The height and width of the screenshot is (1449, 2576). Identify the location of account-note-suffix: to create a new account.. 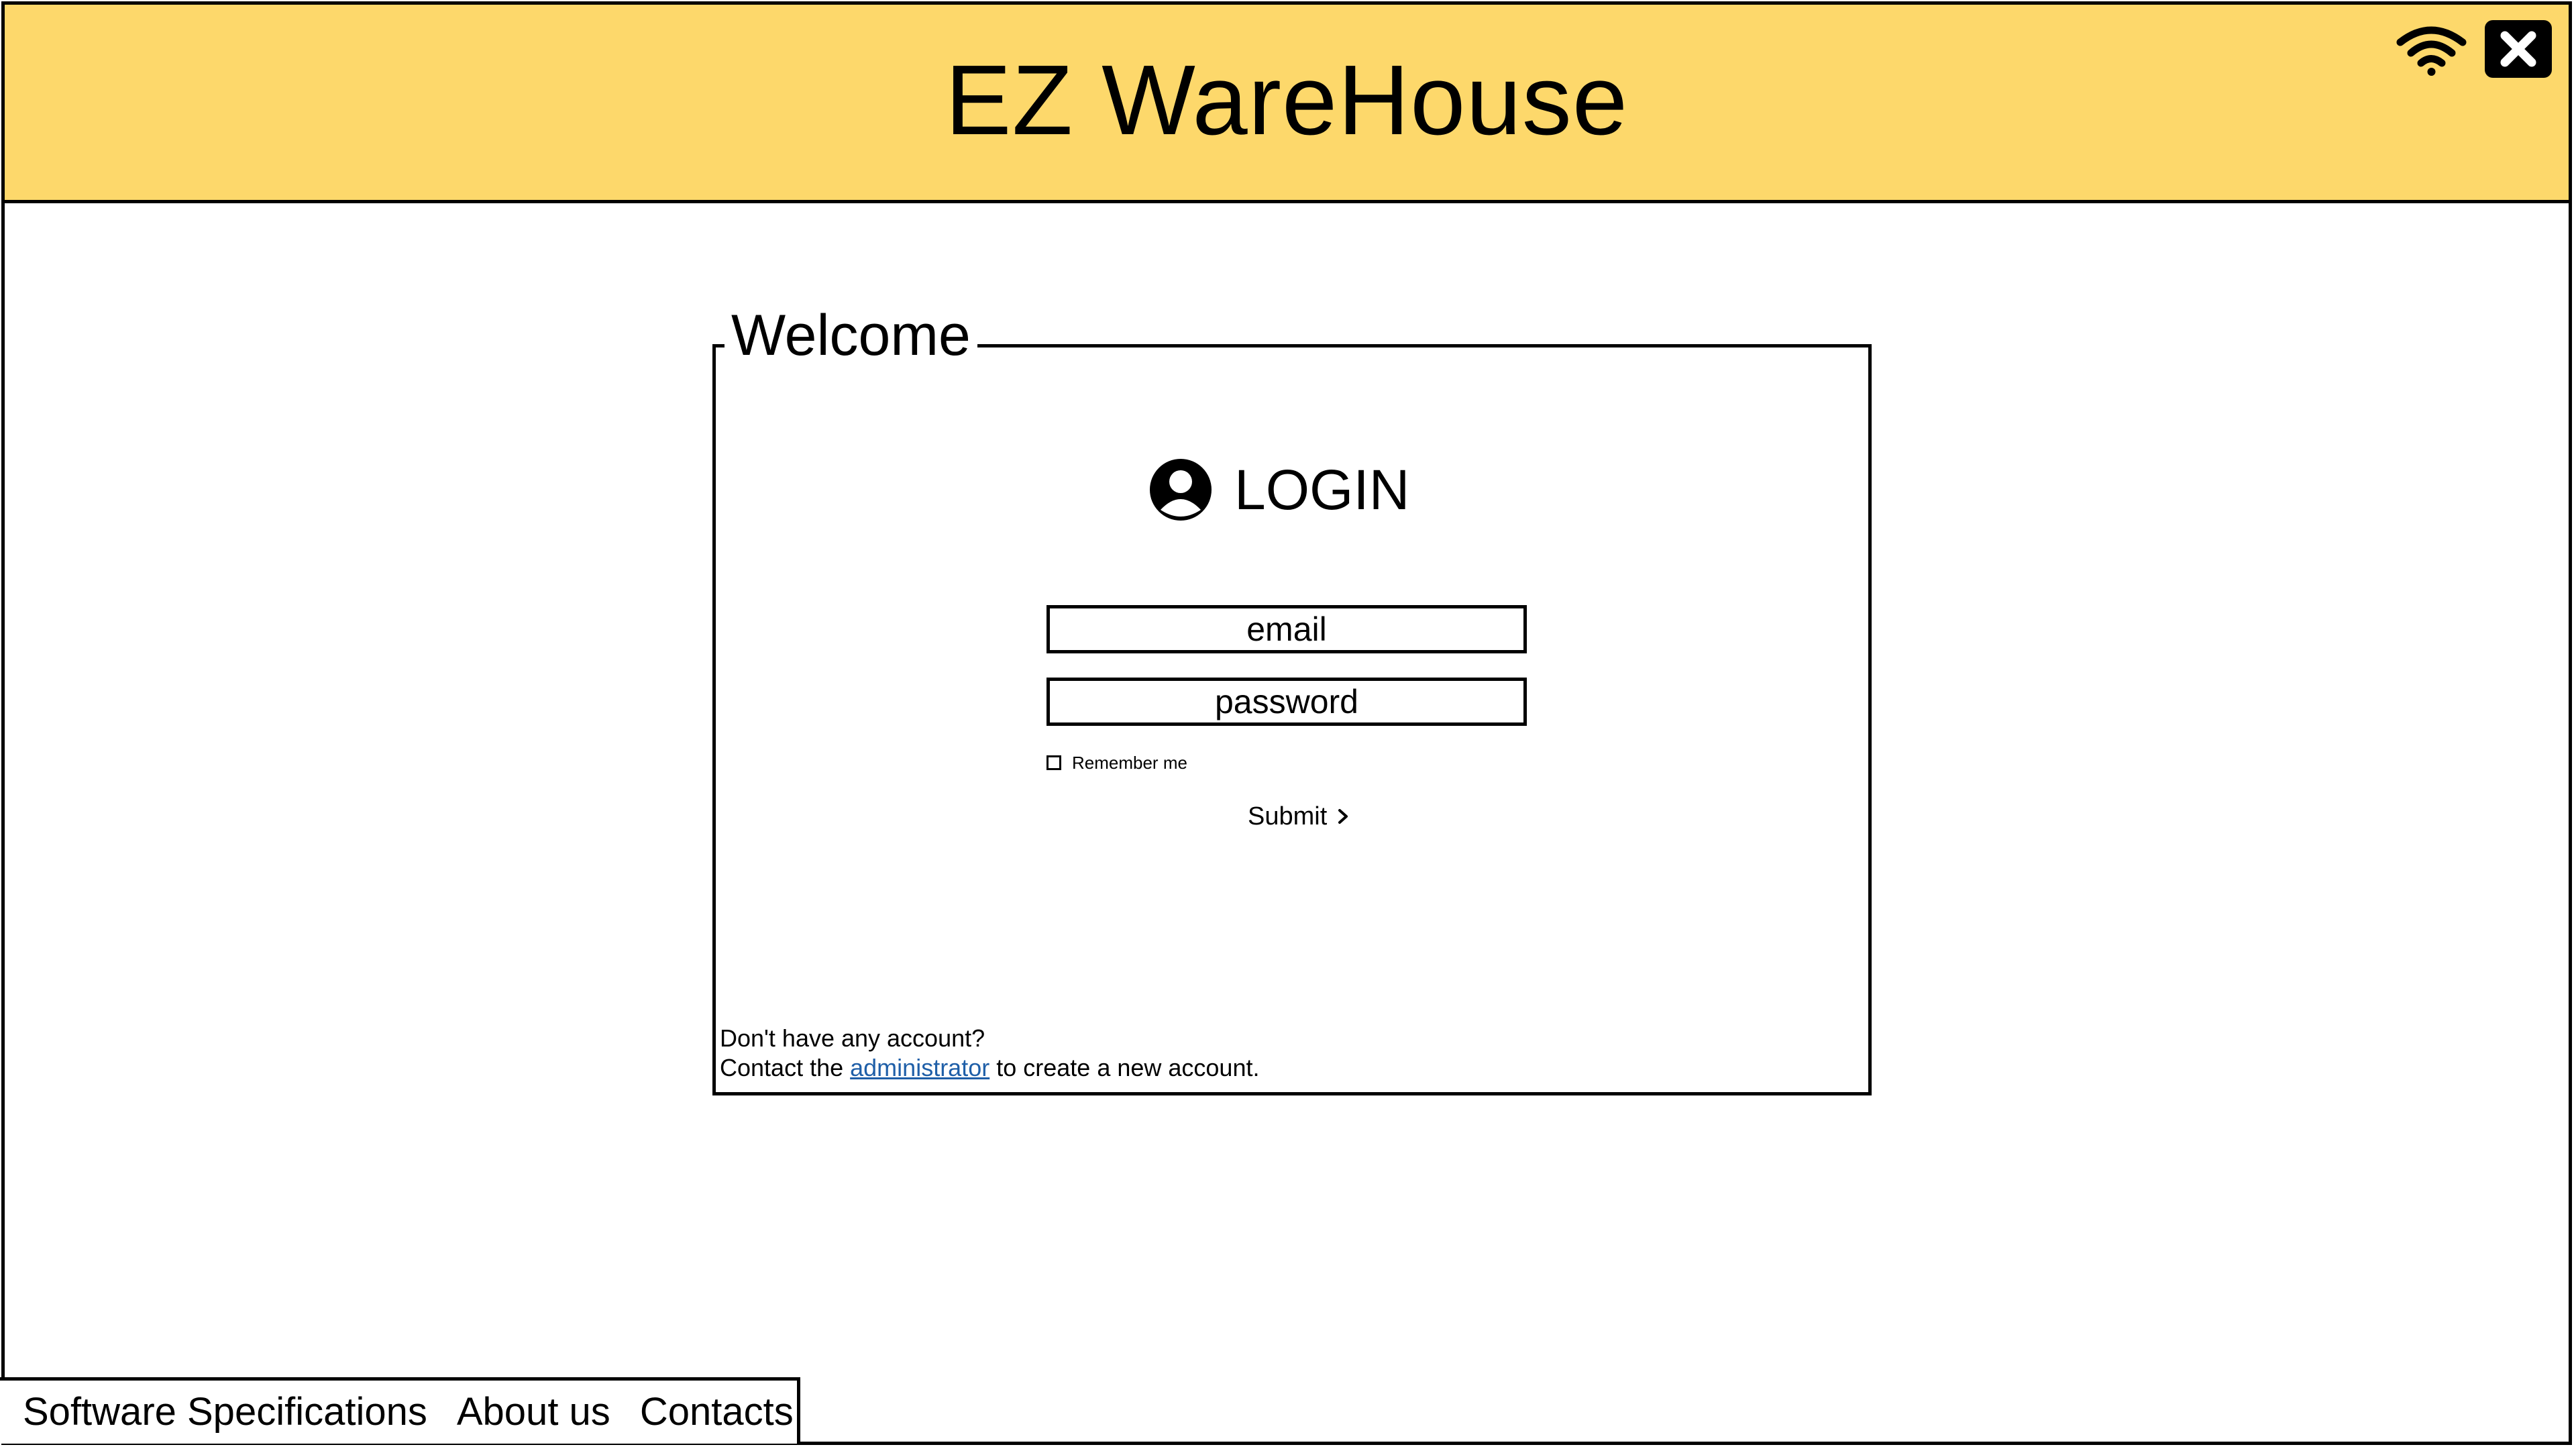
(1128, 1067).